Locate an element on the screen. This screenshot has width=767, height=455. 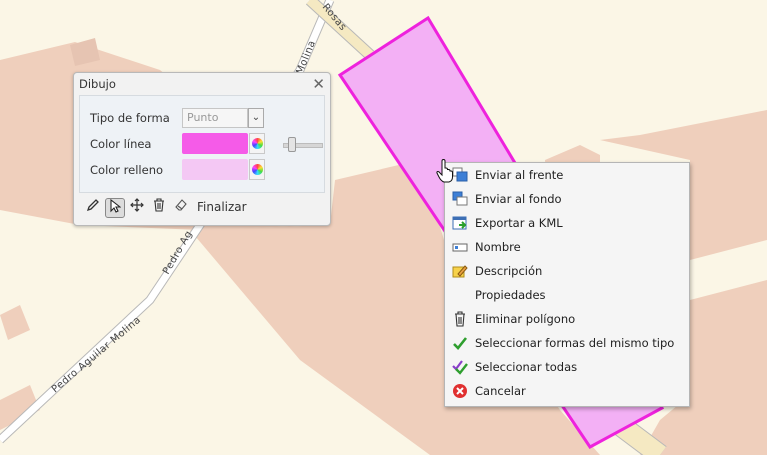
menu-item-name: Nombre is located at coordinates (567, 247).